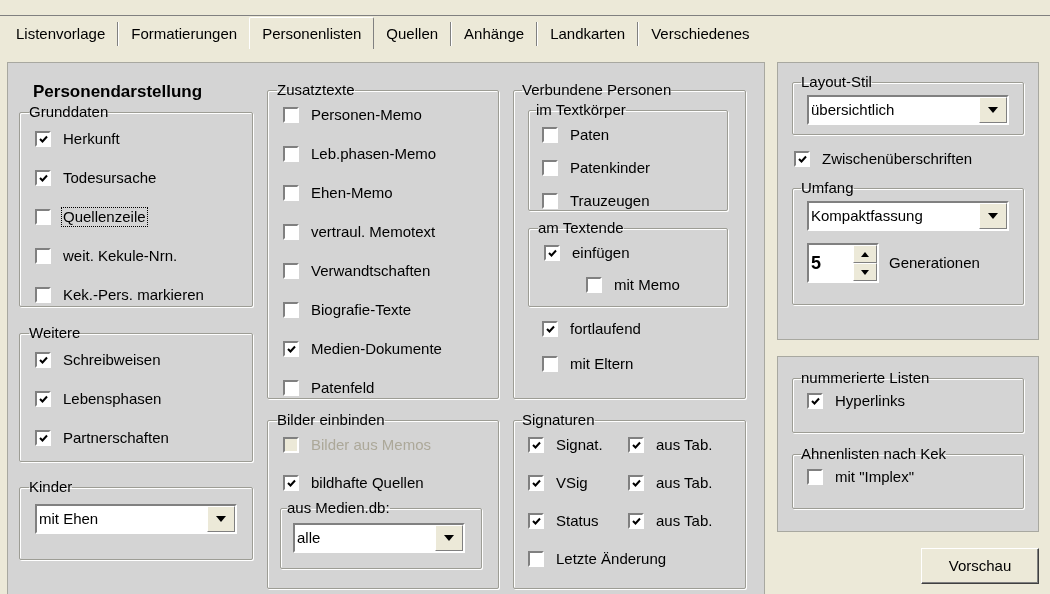 The height and width of the screenshot is (594, 1050). Describe the element at coordinates (897, 159) in the screenshot. I see `checkbox-label: Zwischenüberschriften` at that location.